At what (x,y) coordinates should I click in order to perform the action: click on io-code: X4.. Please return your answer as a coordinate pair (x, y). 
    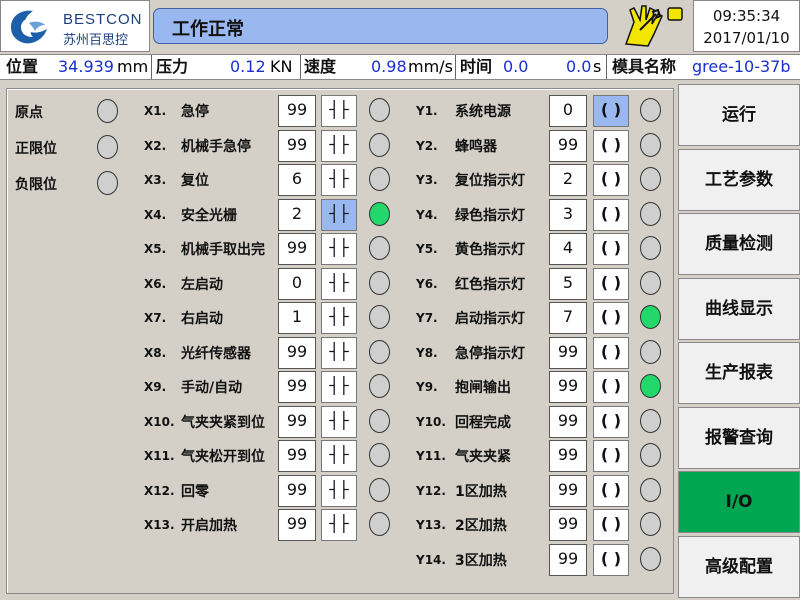
    Looking at the image, I should click on (155, 214).